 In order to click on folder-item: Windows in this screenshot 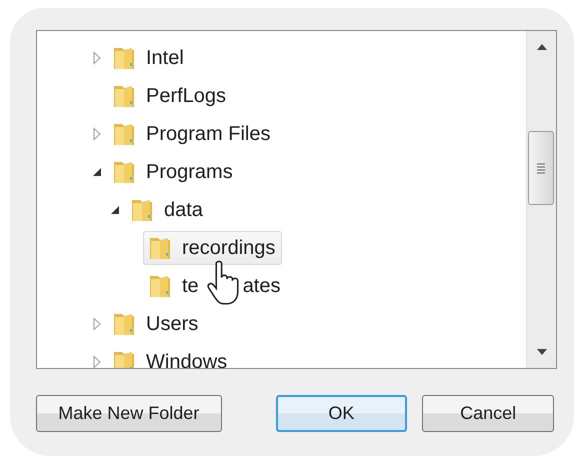, I will do `click(170, 356)`.